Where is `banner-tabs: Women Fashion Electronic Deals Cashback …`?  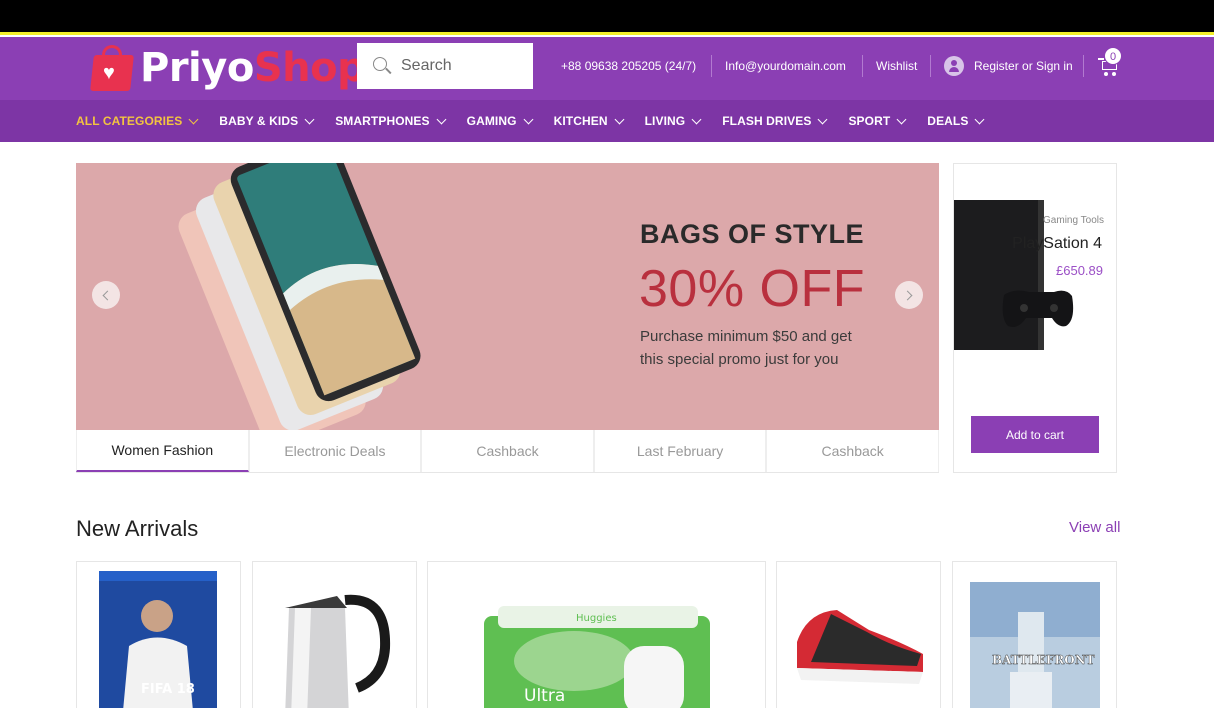 banner-tabs: Women Fashion Electronic Deals Cashback … is located at coordinates (507, 451).